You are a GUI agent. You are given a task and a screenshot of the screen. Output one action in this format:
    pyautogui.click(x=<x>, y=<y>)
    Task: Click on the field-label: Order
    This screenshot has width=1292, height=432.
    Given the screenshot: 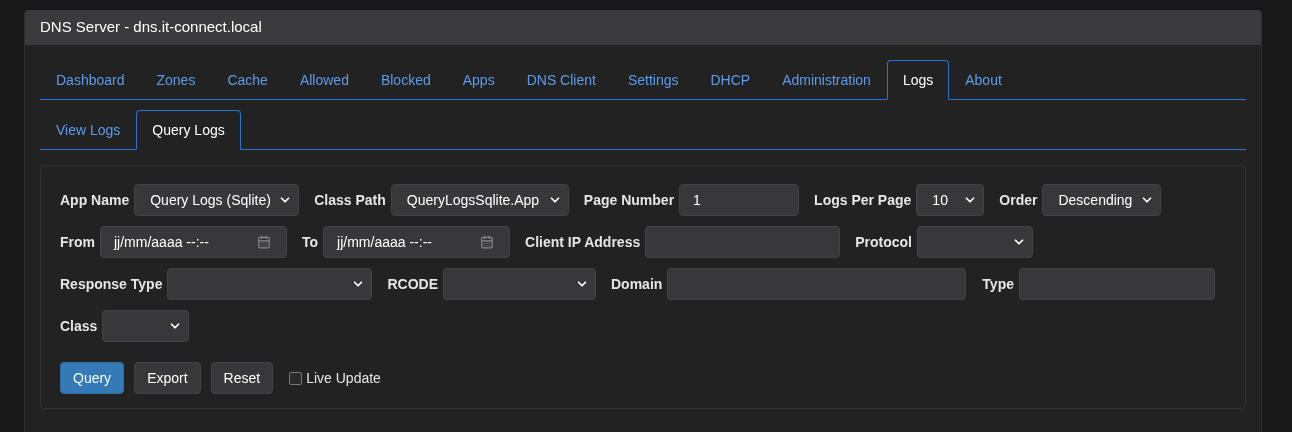 What is the action you would take?
    pyautogui.click(x=1018, y=200)
    